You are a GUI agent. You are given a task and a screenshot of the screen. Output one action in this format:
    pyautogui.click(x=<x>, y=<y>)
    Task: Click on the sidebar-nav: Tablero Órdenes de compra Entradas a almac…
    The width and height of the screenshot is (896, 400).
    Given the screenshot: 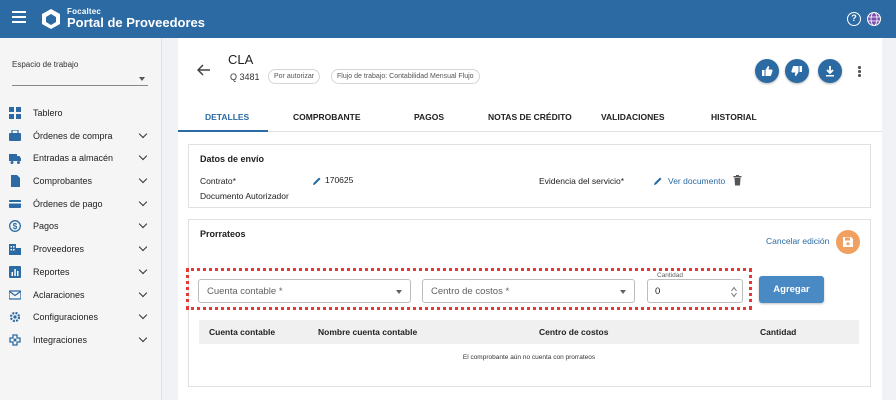 What is the action you would take?
    pyautogui.click(x=81, y=227)
    